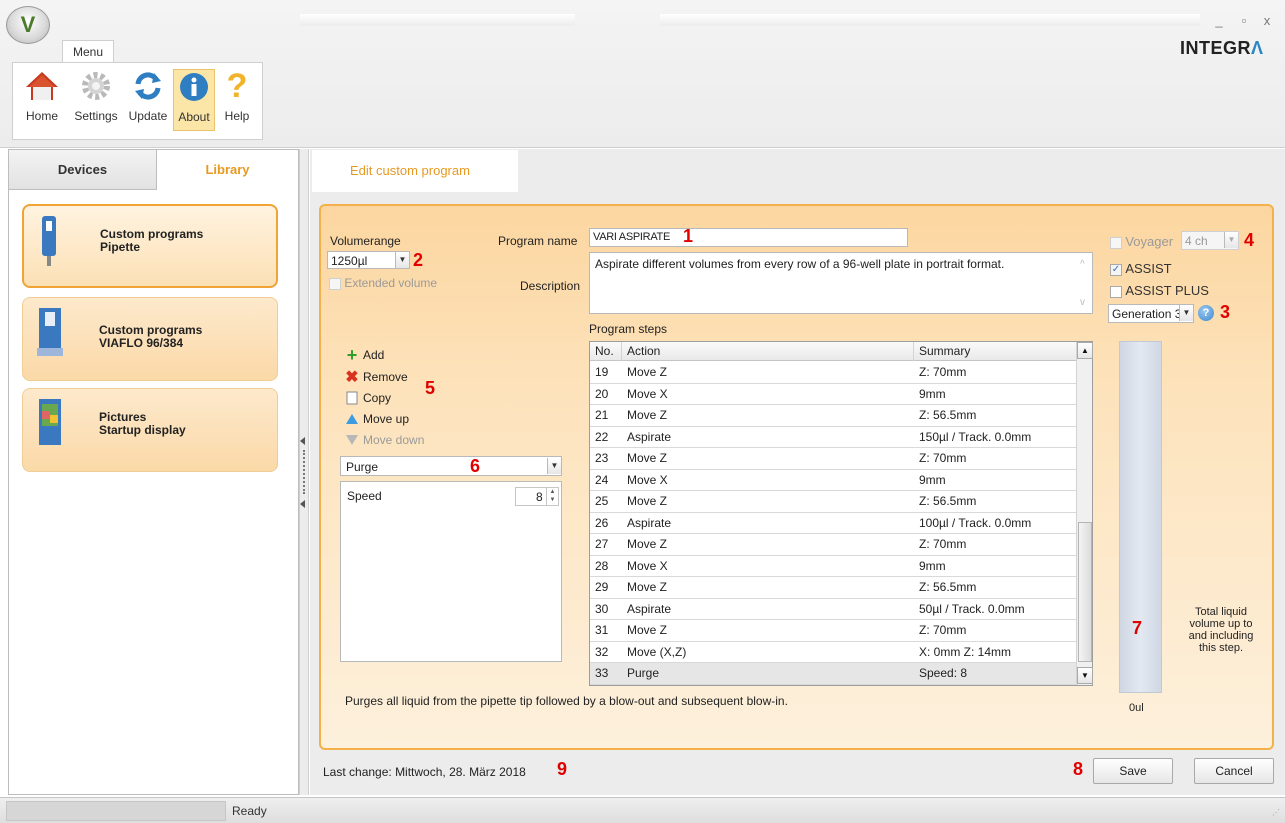  What do you see at coordinates (833, 394) in the screenshot?
I see `table-row: 20 Move X 9mm` at bounding box center [833, 394].